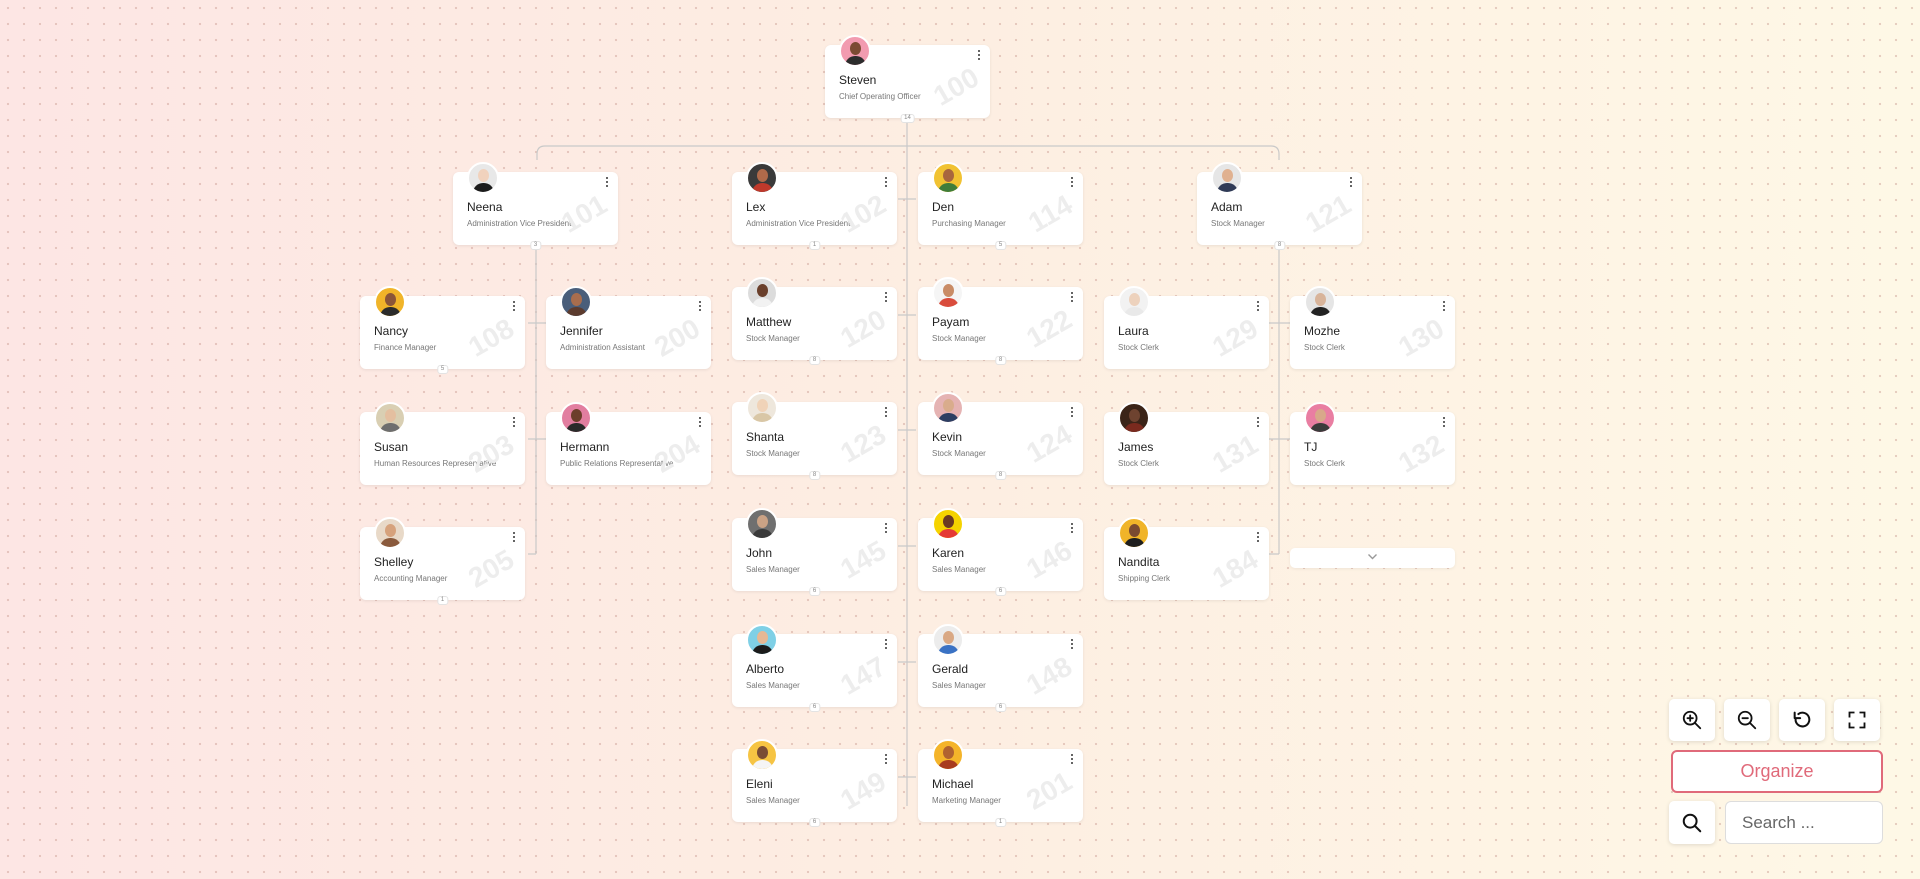  I want to click on employee-card: Nandita Shipping Clerk 184, so click(1186, 558).